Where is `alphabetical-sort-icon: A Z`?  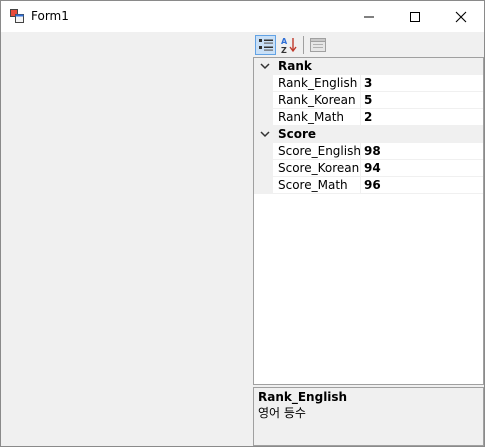 alphabetical-sort-icon: A Z is located at coordinates (289, 45).